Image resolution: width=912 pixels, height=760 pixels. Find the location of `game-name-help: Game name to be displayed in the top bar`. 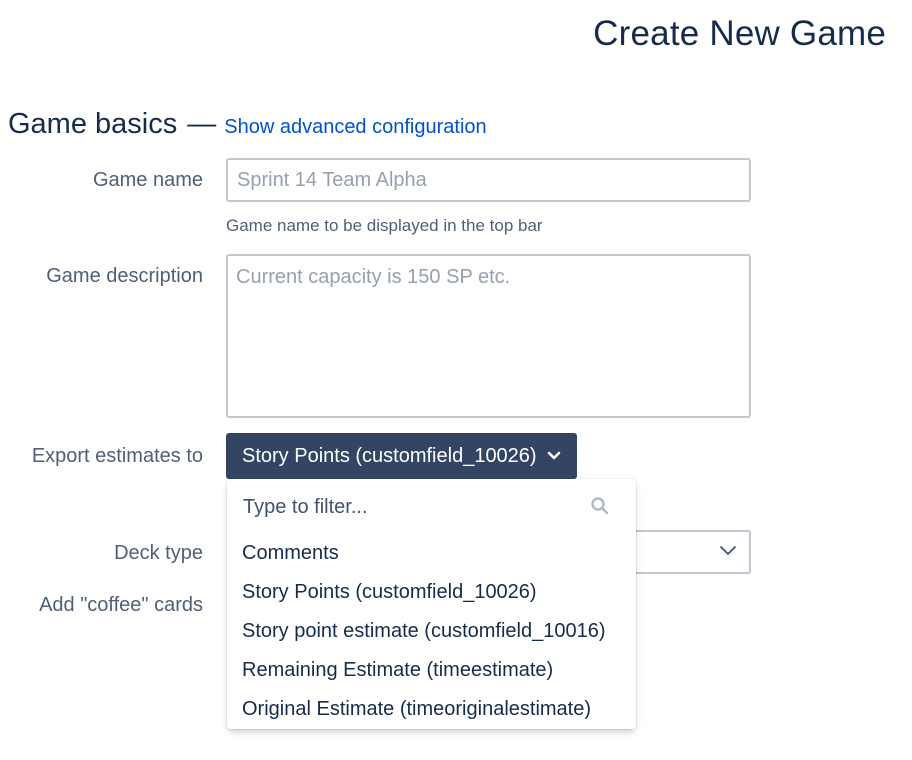

game-name-help: Game name to be displayed in the top bar is located at coordinates (384, 225).